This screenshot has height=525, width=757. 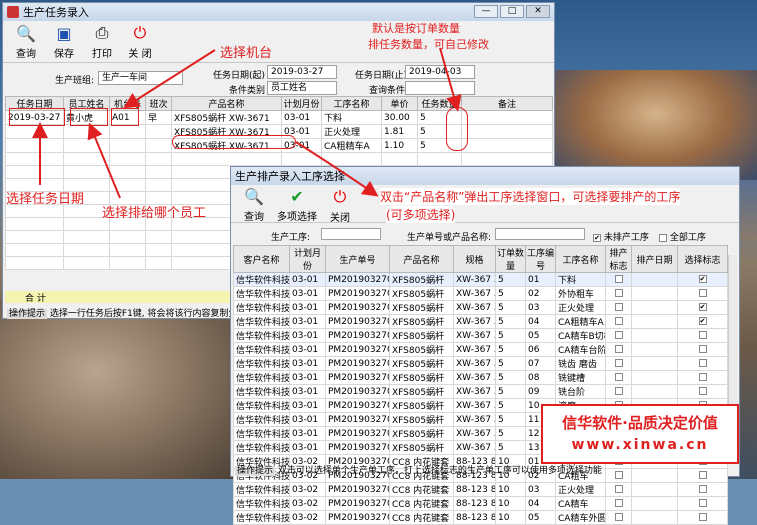 What do you see at coordinates (140, 41) in the screenshot?
I see `close-button: ⏻ 关 闭` at bounding box center [140, 41].